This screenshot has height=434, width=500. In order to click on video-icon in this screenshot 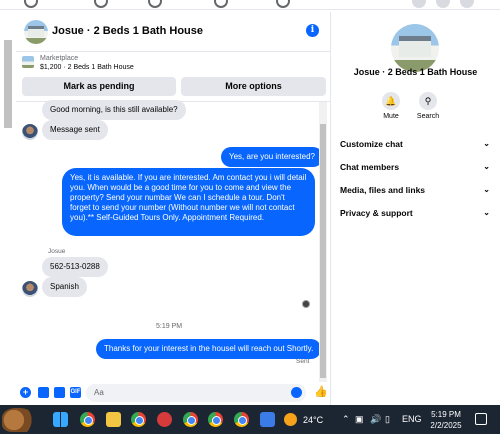, I will do `click(101, 4)`.